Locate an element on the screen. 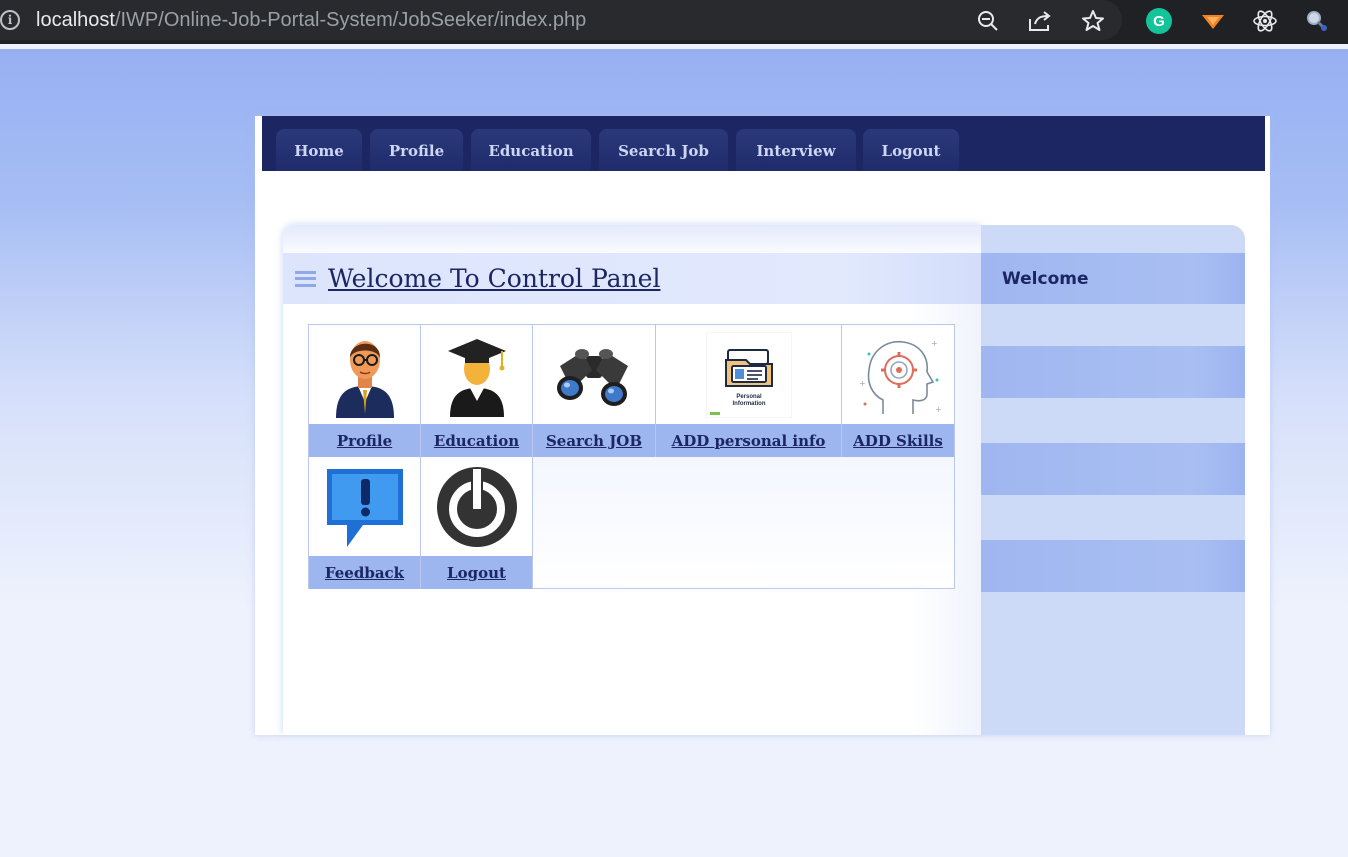  grid-cell-education: Education is located at coordinates (477, 391).